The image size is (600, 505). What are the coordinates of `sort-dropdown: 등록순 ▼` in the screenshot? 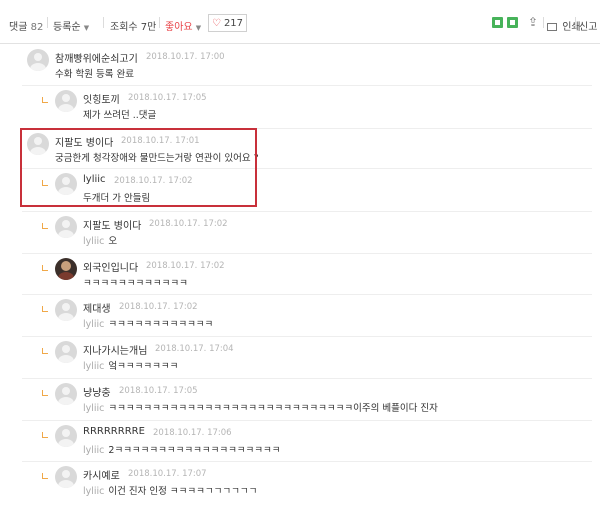 It's located at (71, 25).